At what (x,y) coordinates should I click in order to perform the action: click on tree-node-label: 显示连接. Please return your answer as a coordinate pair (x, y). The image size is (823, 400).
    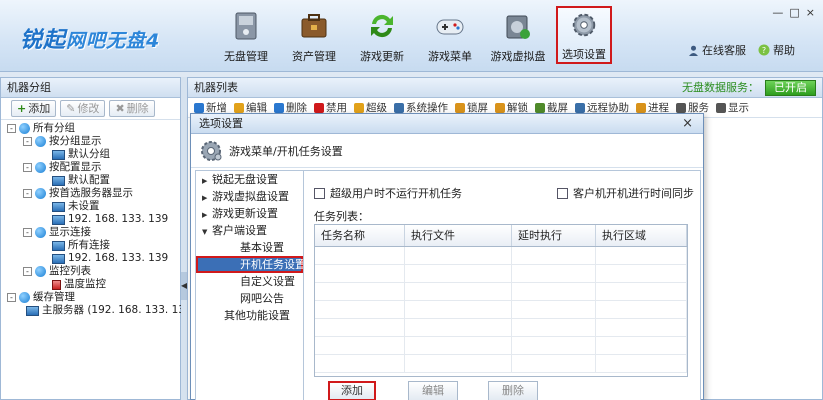
    Looking at the image, I should click on (70, 232).